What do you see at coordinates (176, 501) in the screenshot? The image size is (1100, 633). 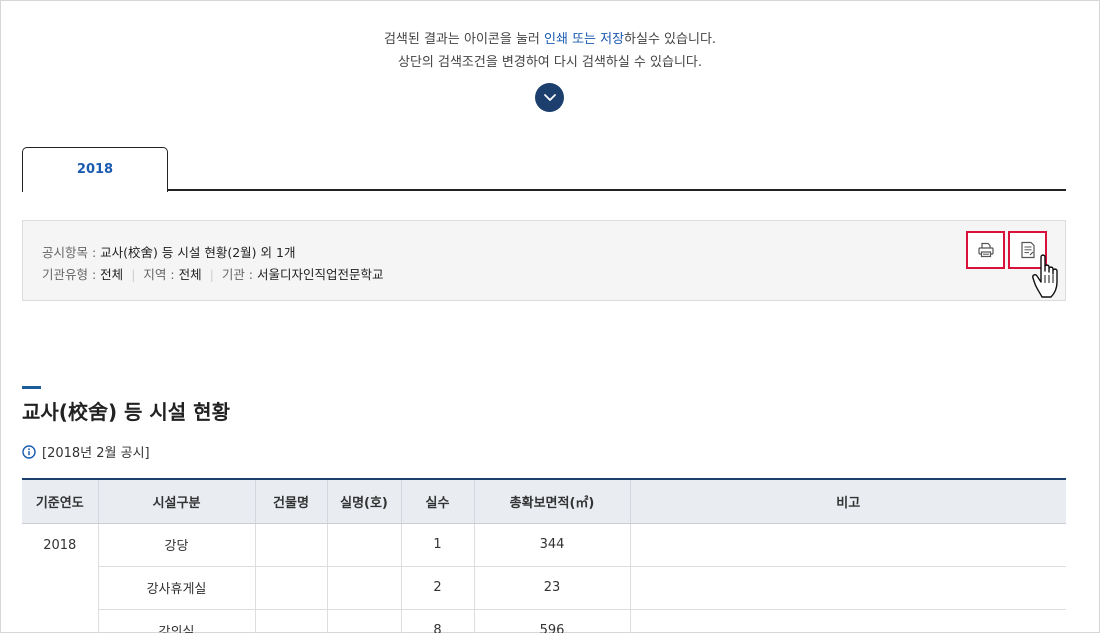 I see `header-facility-type: 시설구분` at bounding box center [176, 501].